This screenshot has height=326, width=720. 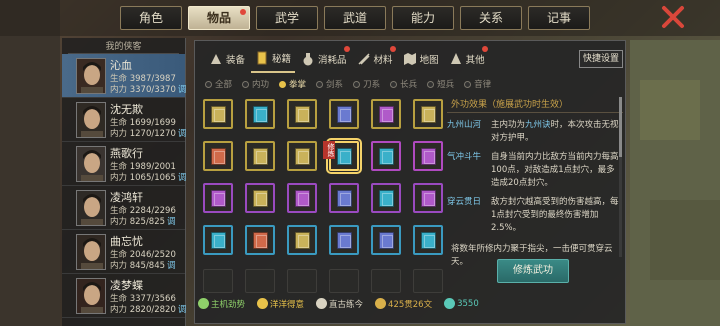 What do you see at coordinates (339, 304) in the screenshot?
I see `status-item: 直古练今` at bounding box center [339, 304].